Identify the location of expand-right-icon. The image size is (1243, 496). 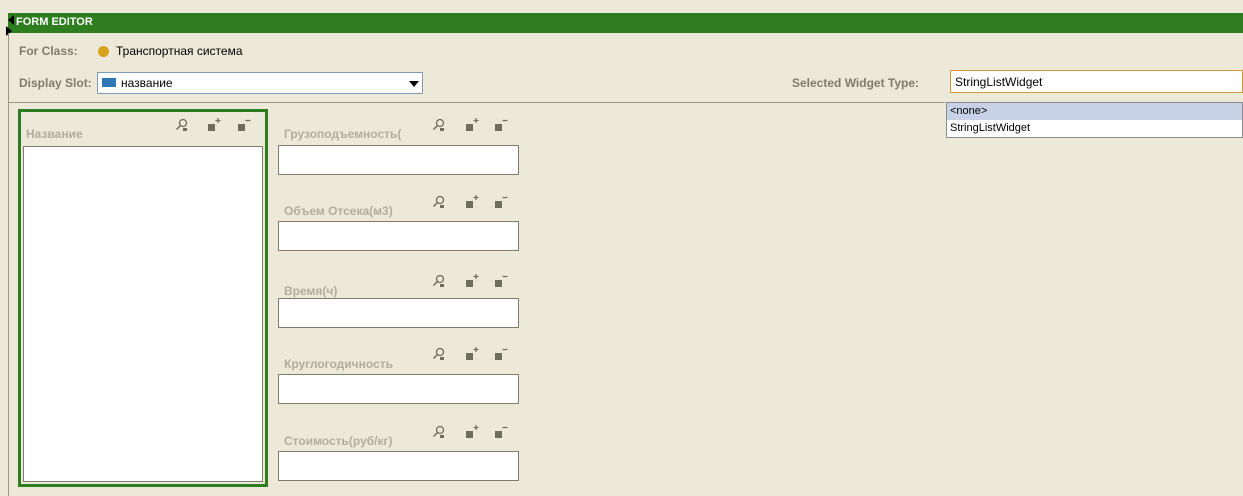
(9, 31).